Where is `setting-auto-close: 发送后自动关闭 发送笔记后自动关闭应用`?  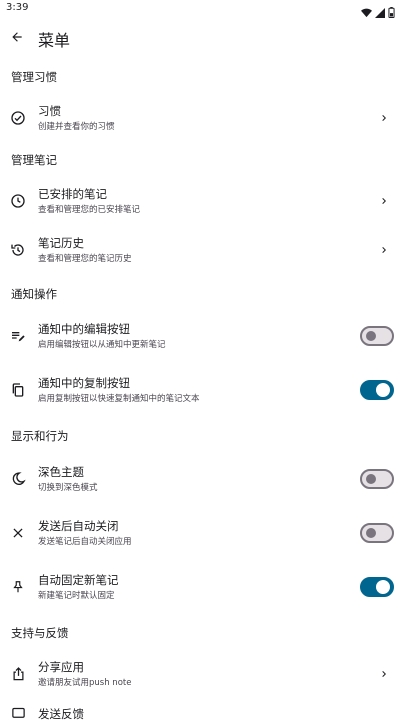
setting-auto-close: 发送后自动关闭 发送笔记后自动关闭应用 is located at coordinates (201, 533).